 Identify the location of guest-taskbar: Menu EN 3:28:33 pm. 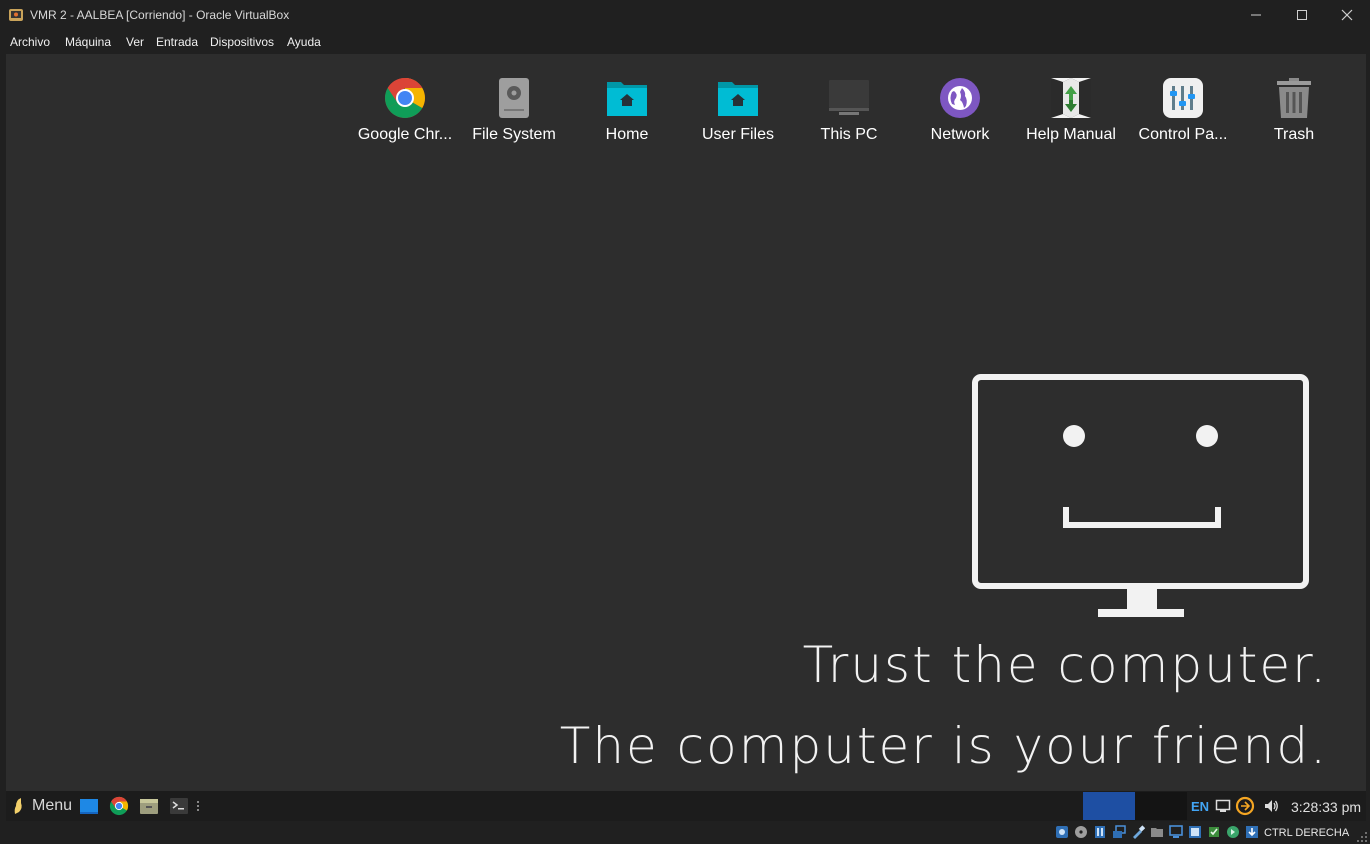
(686, 806).